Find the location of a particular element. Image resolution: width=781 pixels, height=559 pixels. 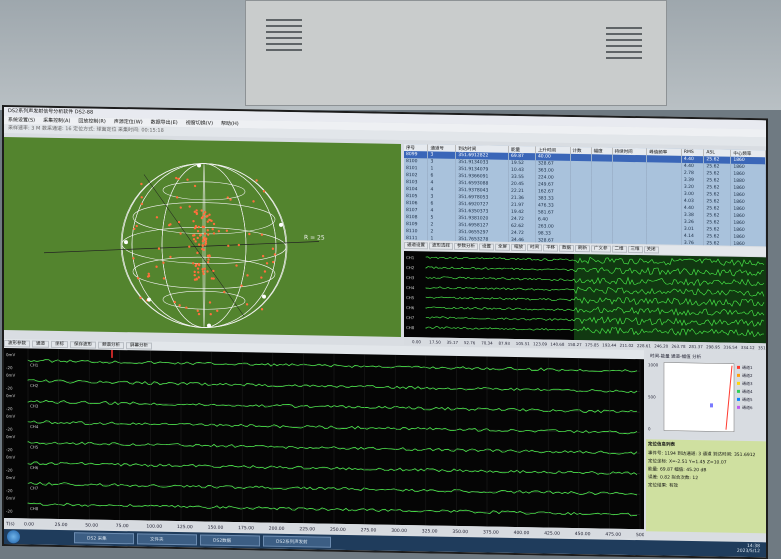

menu-item: 视窗切换(V) is located at coordinates (199, 123).